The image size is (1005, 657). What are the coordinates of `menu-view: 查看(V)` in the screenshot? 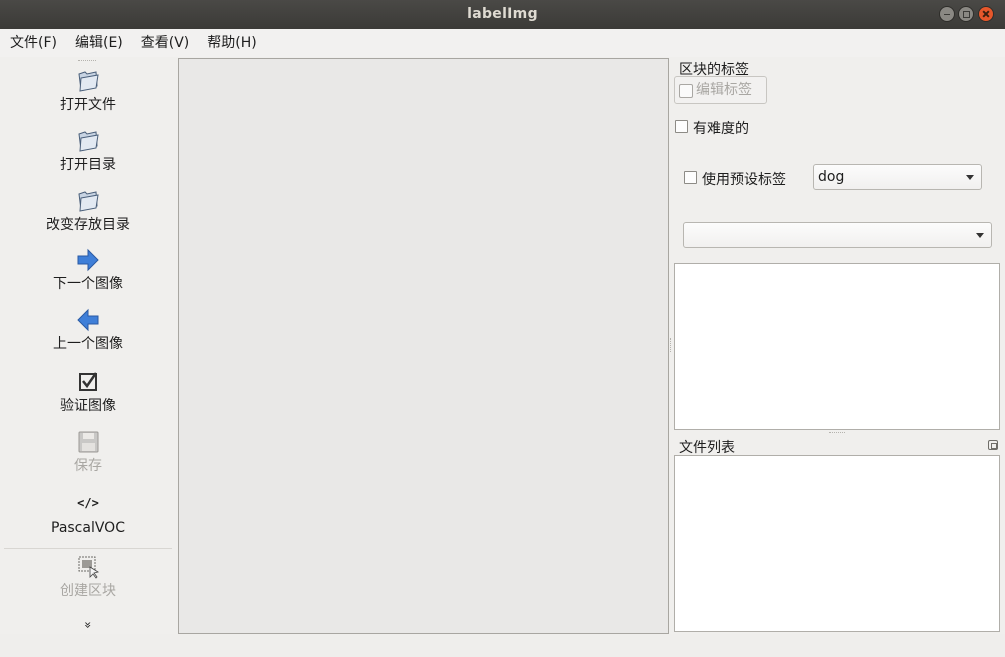 It's located at (164, 43).